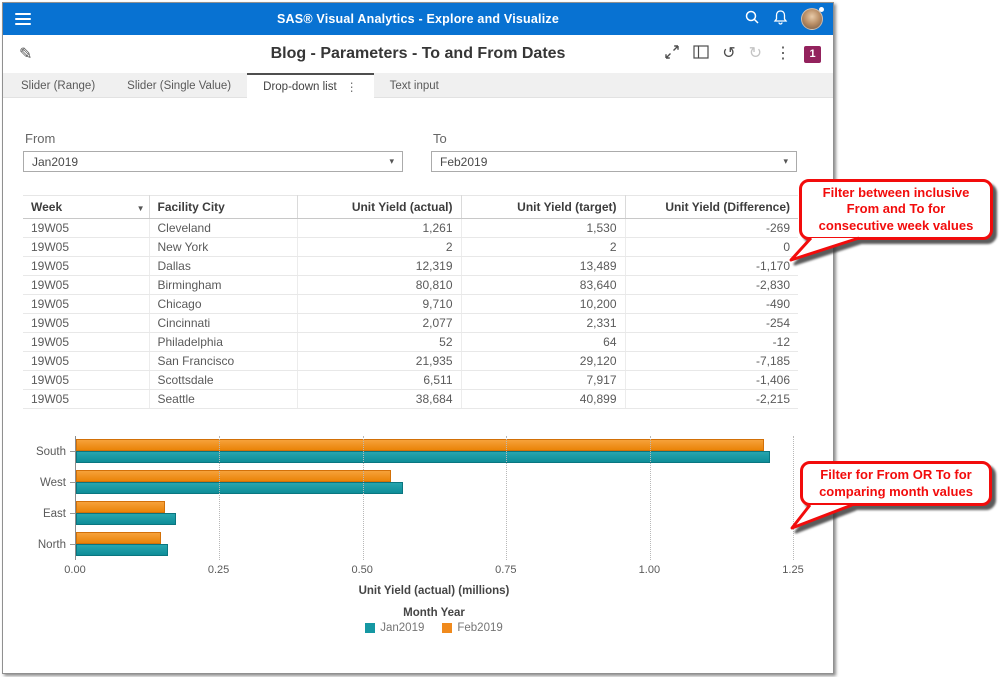 This screenshot has width=999, height=677. Describe the element at coordinates (40, 138) in the screenshot. I see `from-label: From` at that location.